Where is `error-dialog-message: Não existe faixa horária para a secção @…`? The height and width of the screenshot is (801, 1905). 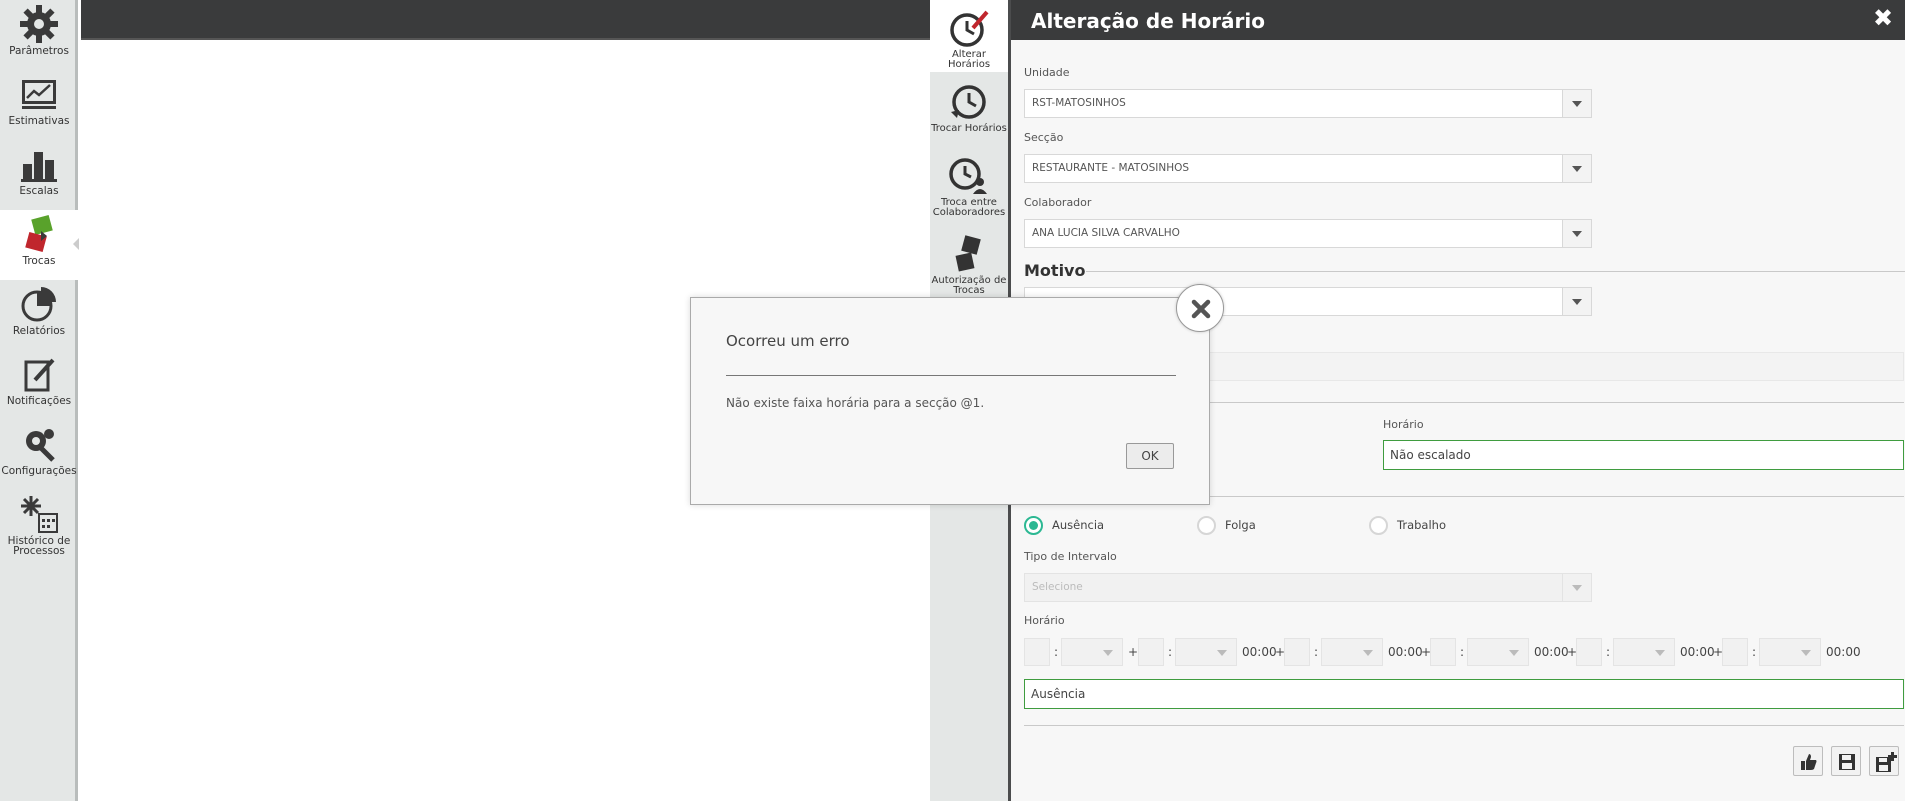 error-dialog-message: Não existe faixa horária para a secção @… is located at coordinates (855, 403).